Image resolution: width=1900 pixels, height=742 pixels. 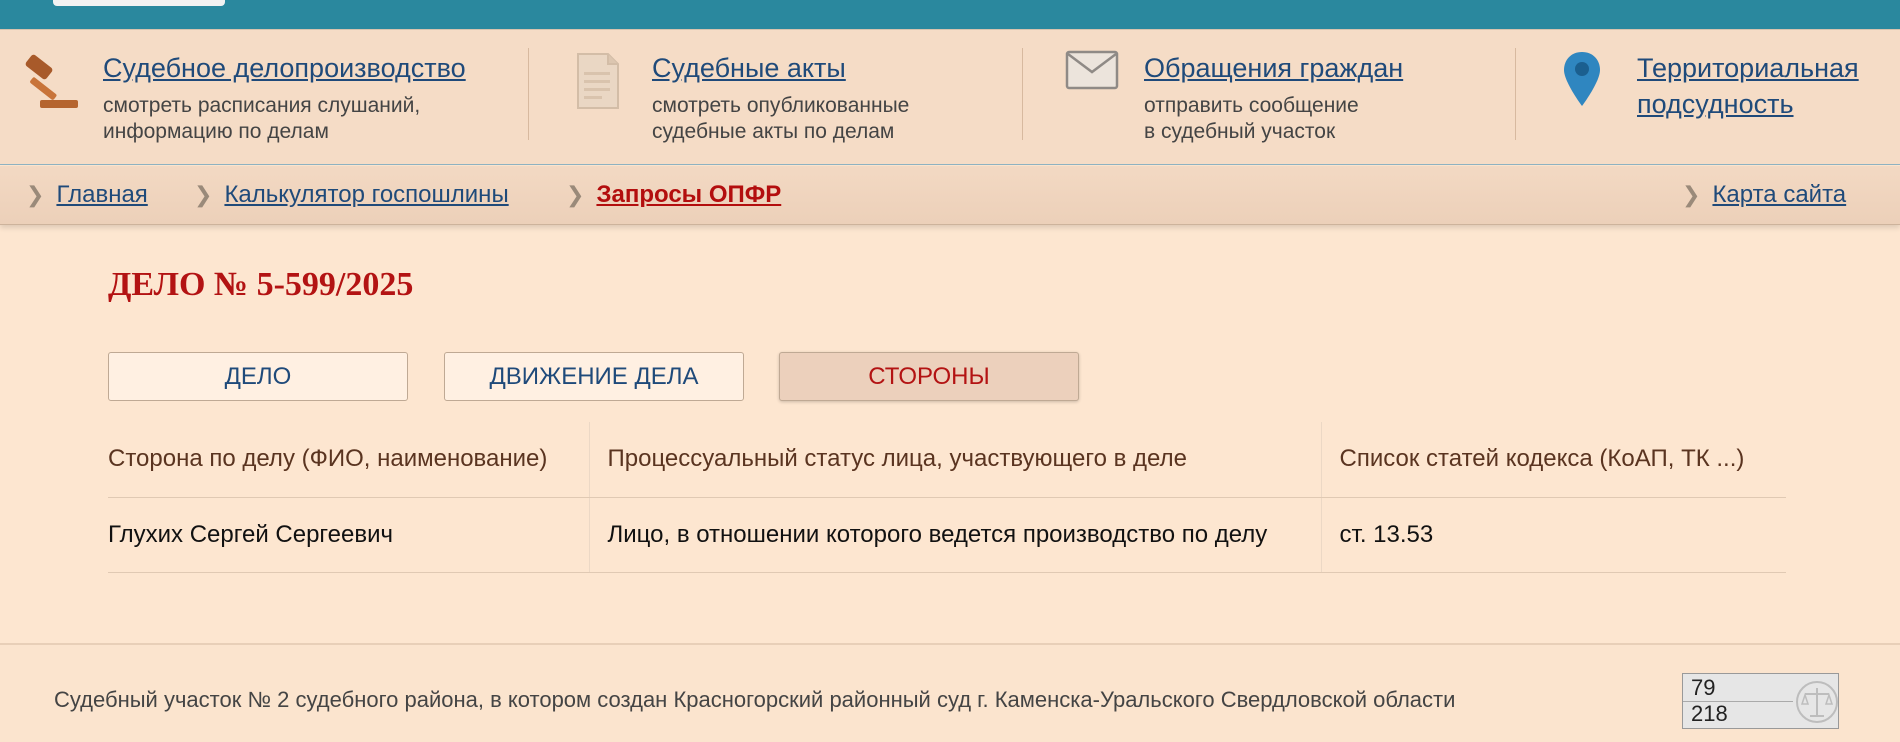 What do you see at coordinates (348, 460) in the screenshot?
I see `column-header-party: Сторона по делу (ФИО, наименование)` at bounding box center [348, 460].